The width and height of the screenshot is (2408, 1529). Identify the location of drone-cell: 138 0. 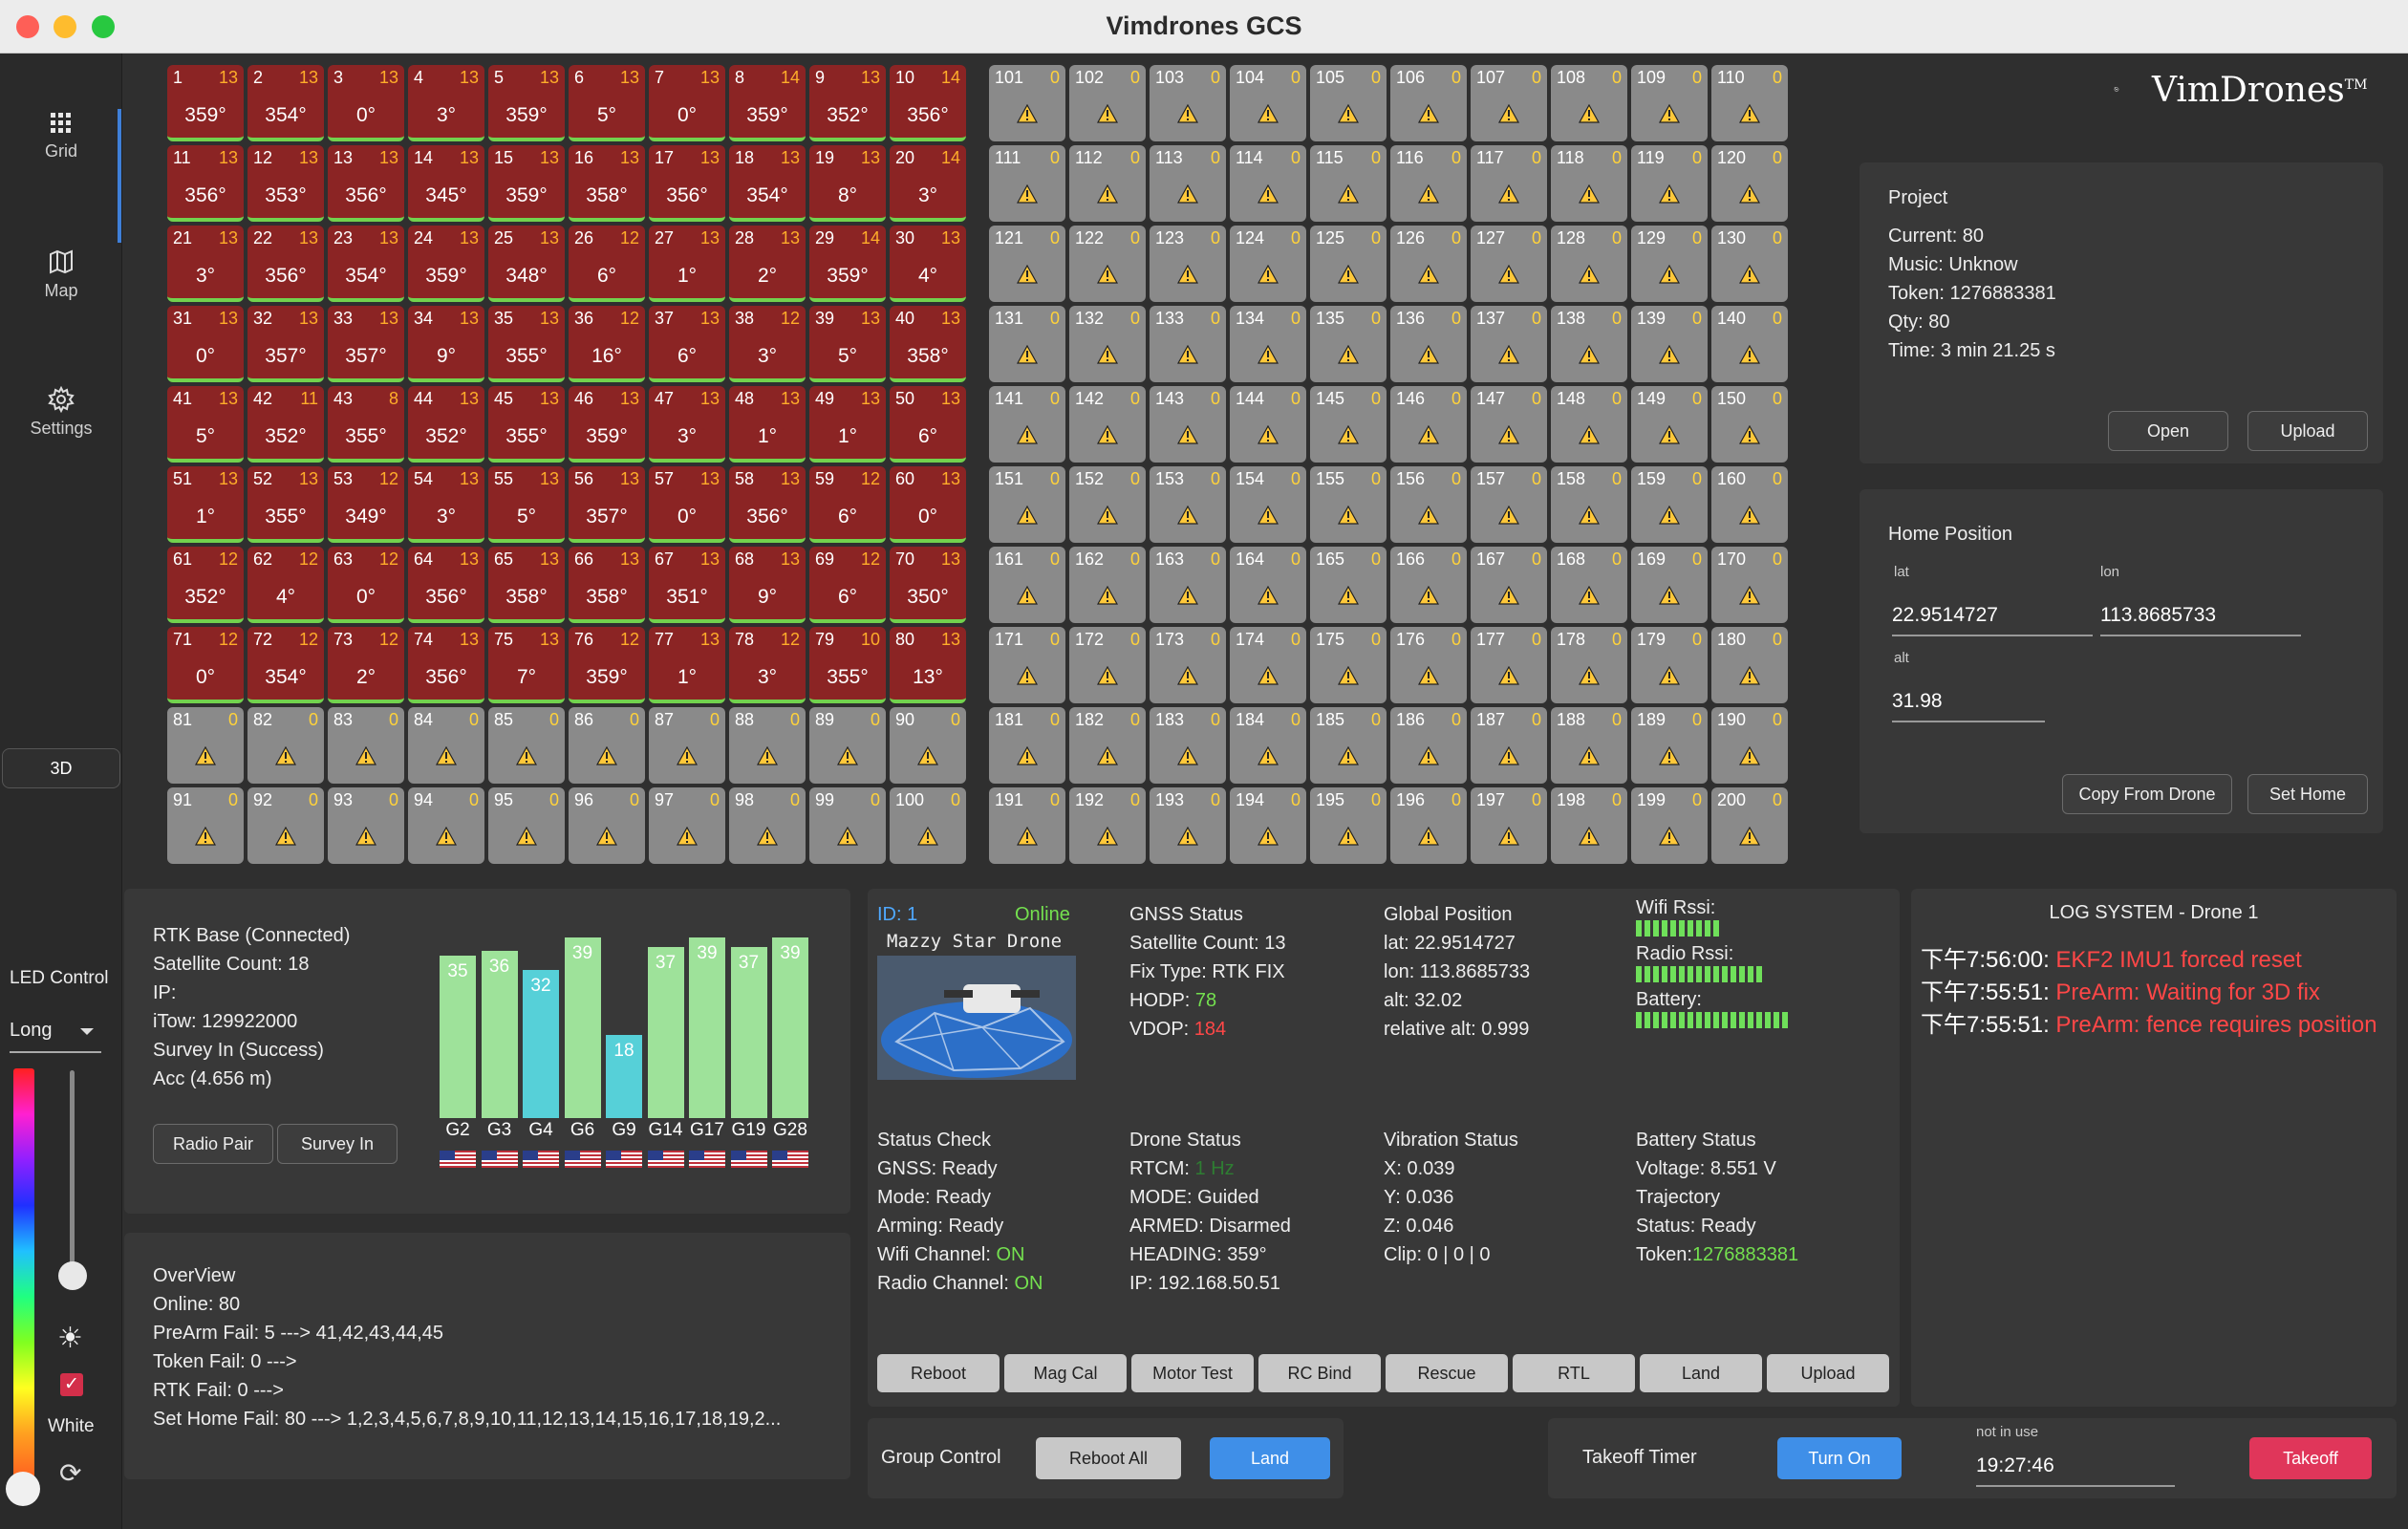
(1589, 344).